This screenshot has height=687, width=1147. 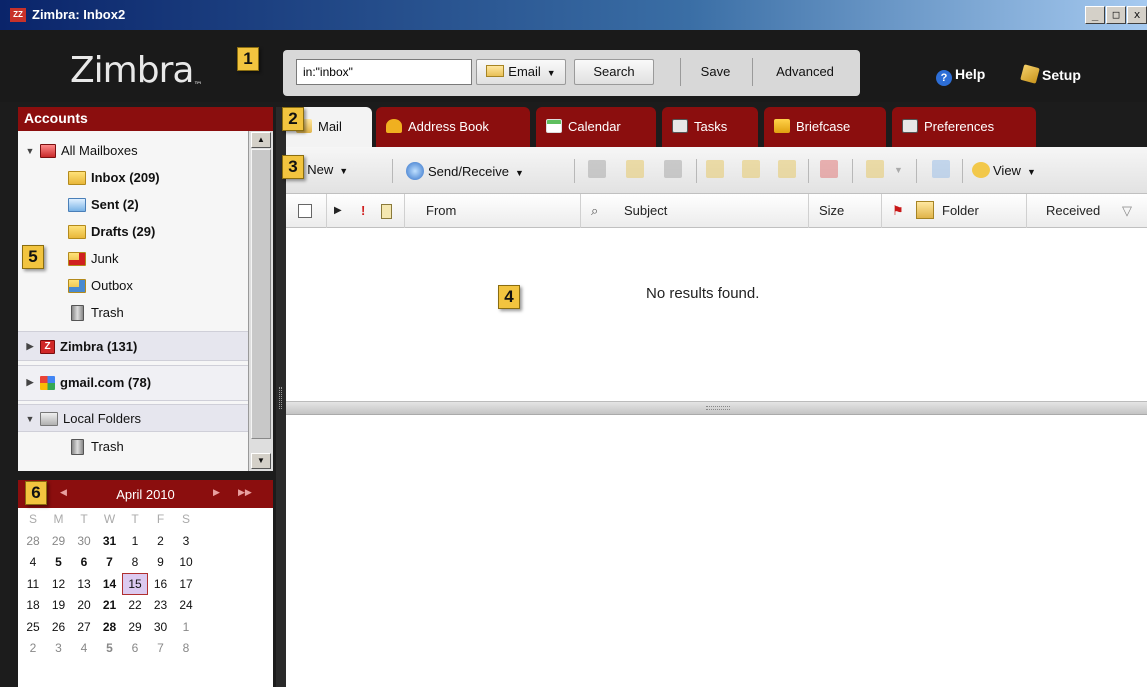 What do you see at coordinates (110, 584) in the screenshot?
I see `calendar-day: 14` at bounding box center [110, 584].